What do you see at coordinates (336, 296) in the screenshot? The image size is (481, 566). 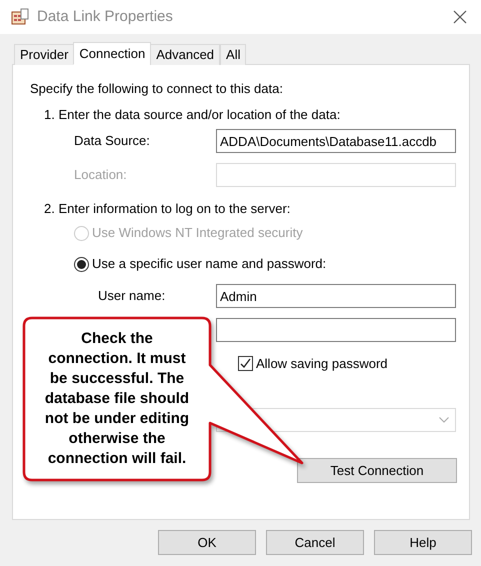 I see `input-field: Admin` at bounding box center [336, 296].